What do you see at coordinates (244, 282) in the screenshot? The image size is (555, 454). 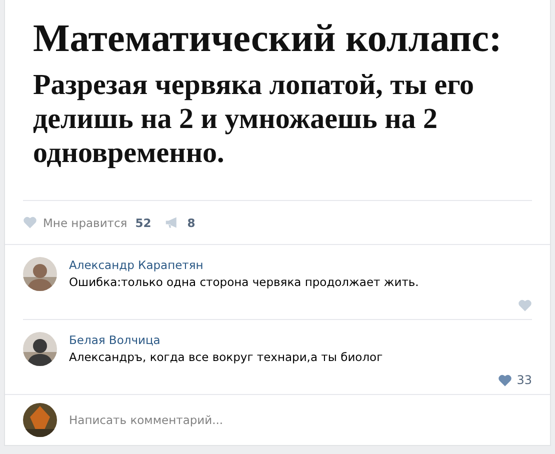 I see `comment-text: Ошибка:только одна сторона червяка продолжает жить.` at bounding box center [244, 282].